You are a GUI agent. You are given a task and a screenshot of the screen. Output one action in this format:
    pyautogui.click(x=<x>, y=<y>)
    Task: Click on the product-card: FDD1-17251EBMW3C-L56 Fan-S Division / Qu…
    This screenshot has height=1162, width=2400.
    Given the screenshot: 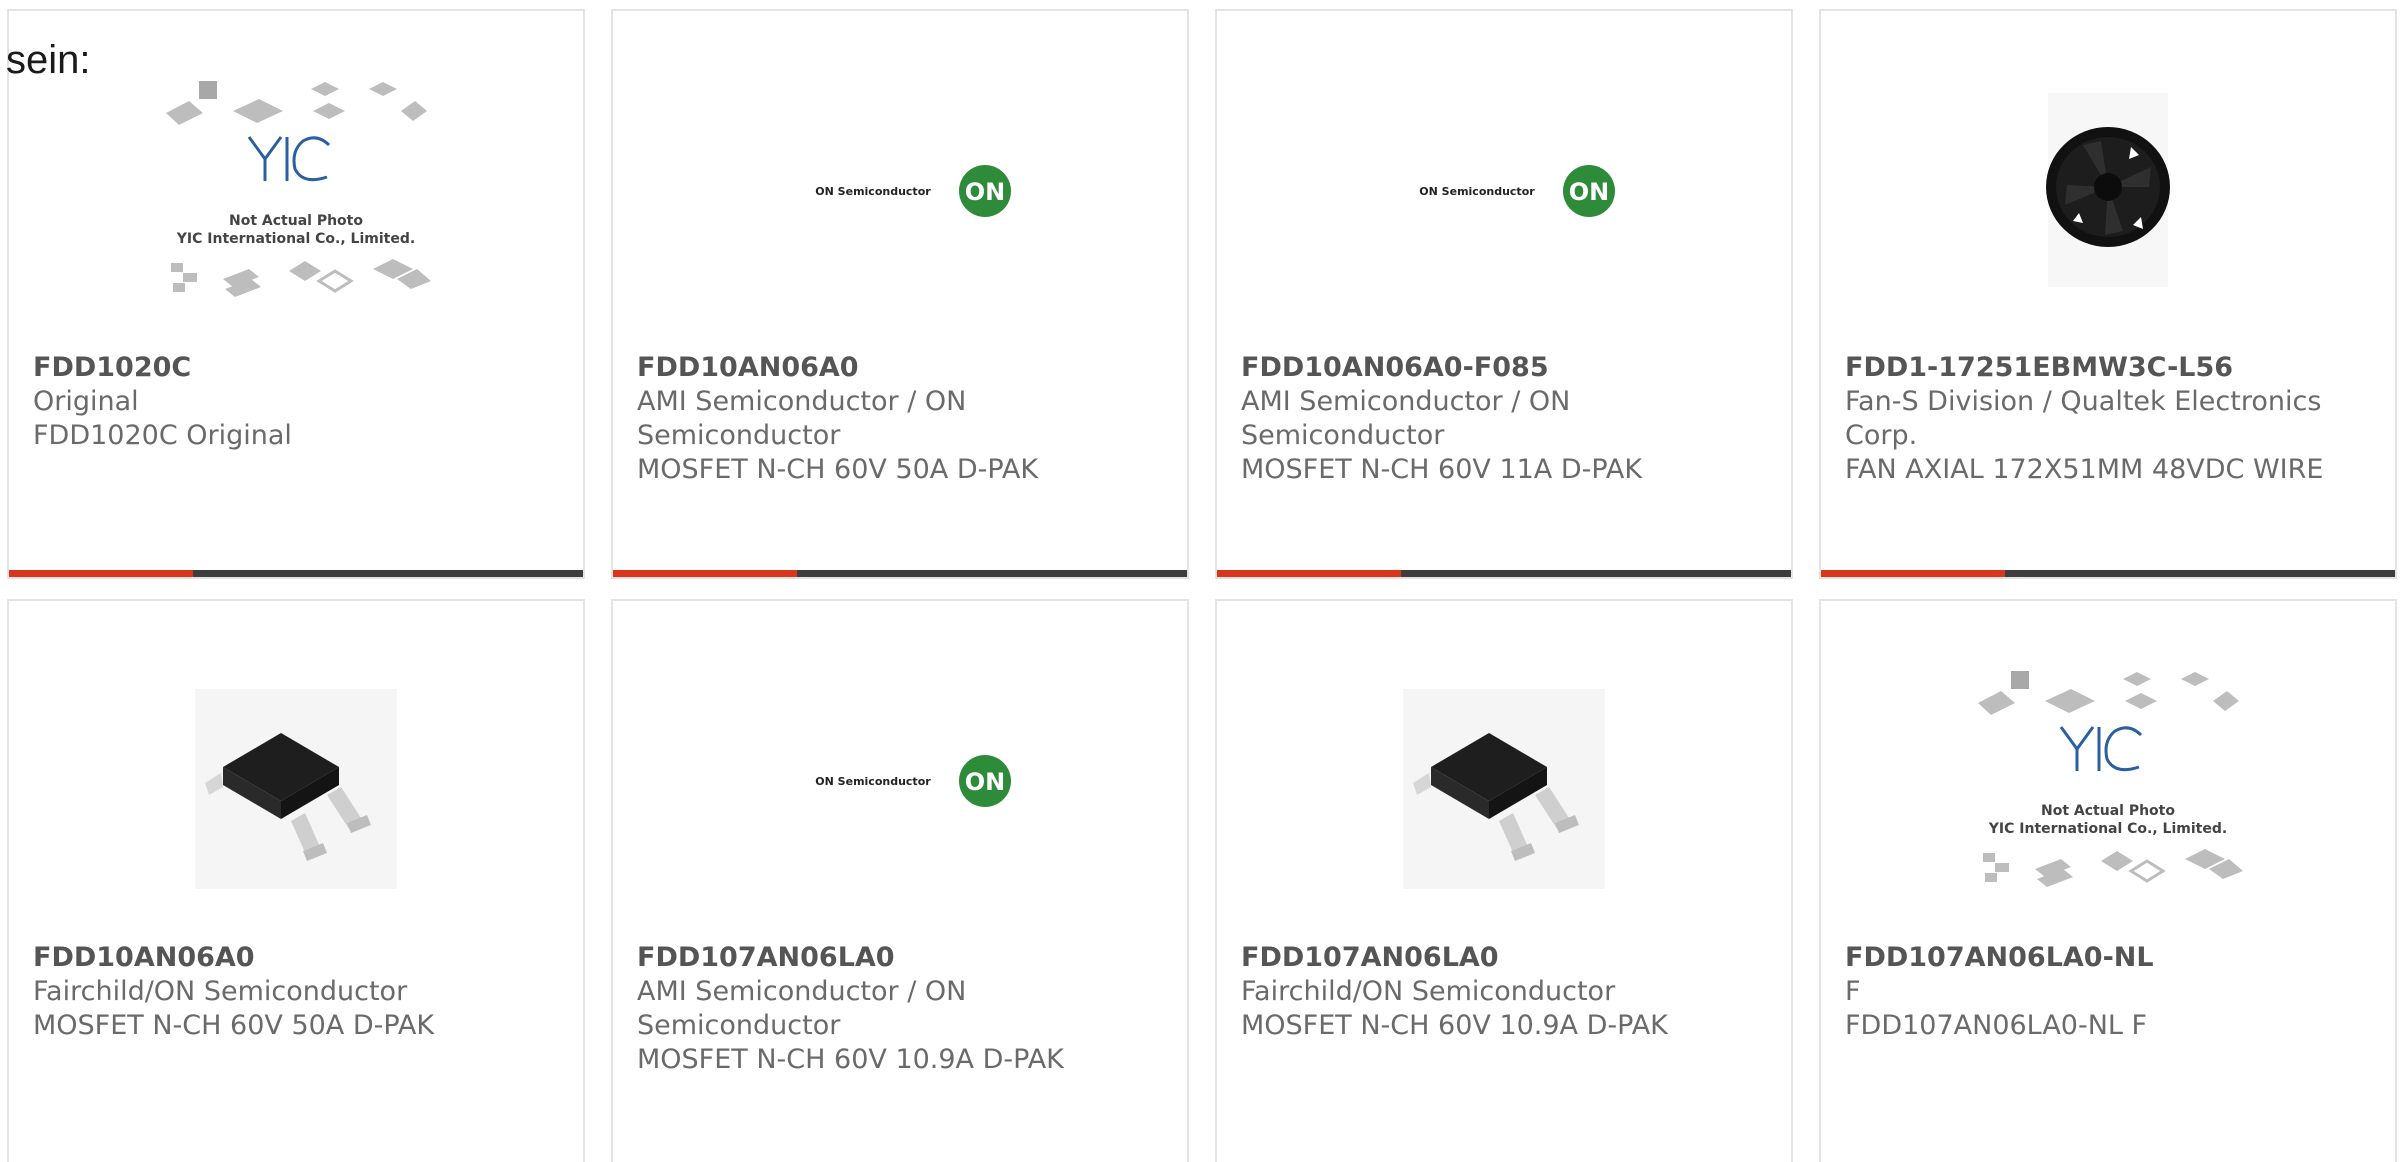 What is the action you would take?
    pyautogui.click(x=2108, y=294)
    